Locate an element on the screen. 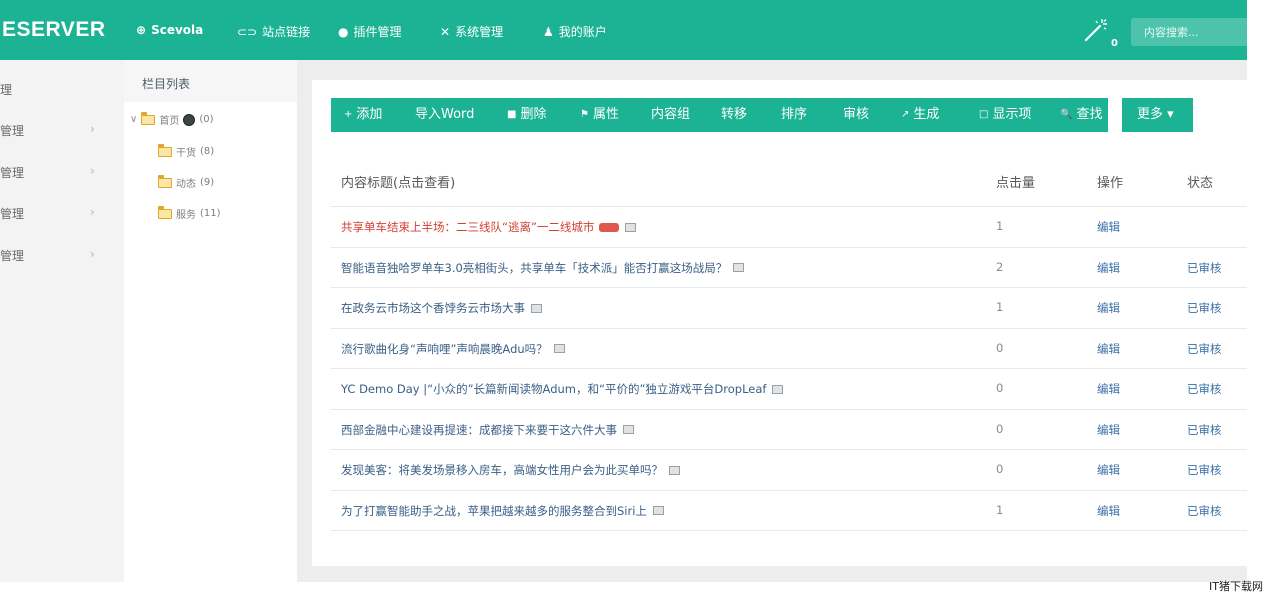  nav-item-label: 系统管理 is located at coordinates (479, 32).